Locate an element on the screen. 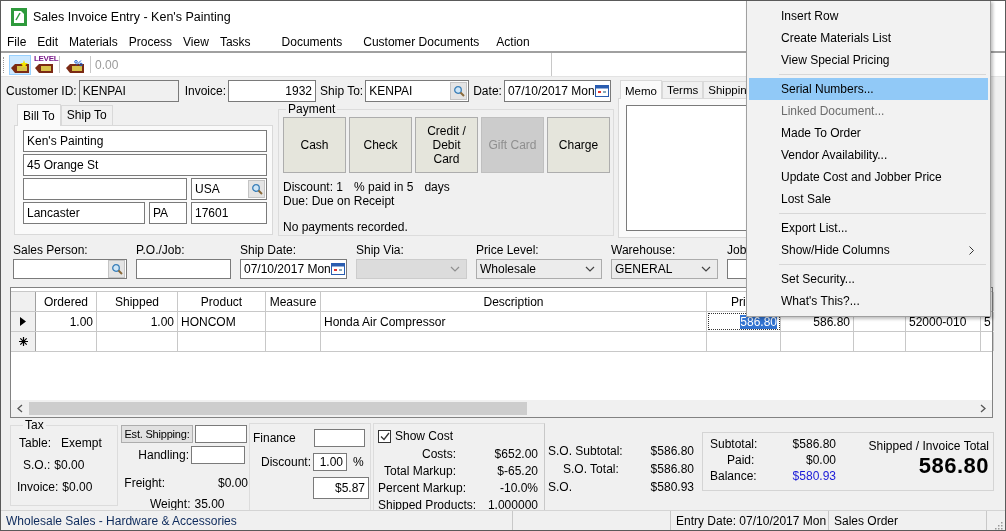 This screenshot has width=1006, height=531. value-text: 35.00 is located at coordinates (209, 503).